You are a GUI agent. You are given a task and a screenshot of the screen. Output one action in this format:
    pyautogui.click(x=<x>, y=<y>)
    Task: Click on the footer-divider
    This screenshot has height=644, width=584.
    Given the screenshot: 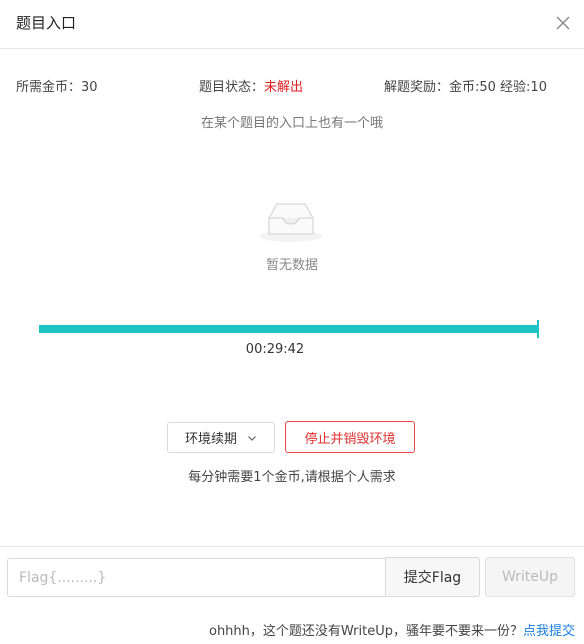 What is the action you would take?
    pyautogui.click(x=292, y=546)
    